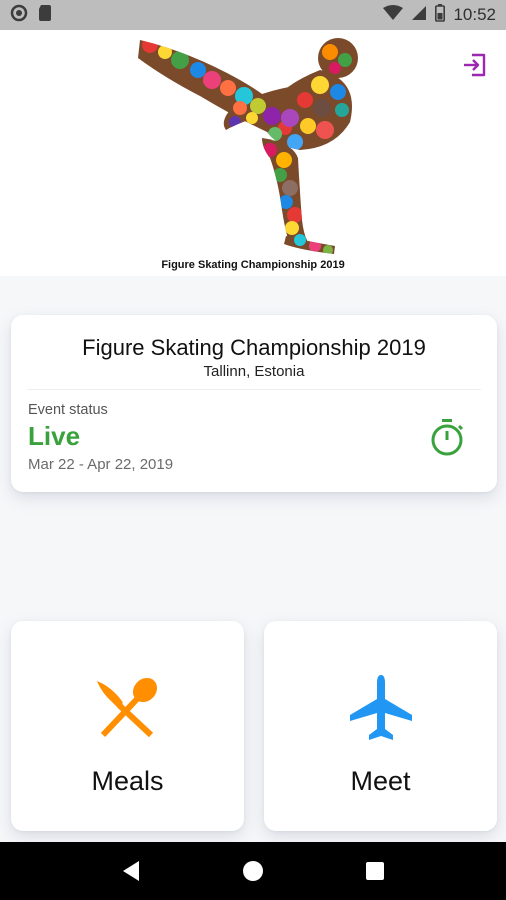 This screenshot has height=900, width=506. Describe the element at coordinates (380, 781) in the screenshot. I see `meet-label: Meet` at that location.